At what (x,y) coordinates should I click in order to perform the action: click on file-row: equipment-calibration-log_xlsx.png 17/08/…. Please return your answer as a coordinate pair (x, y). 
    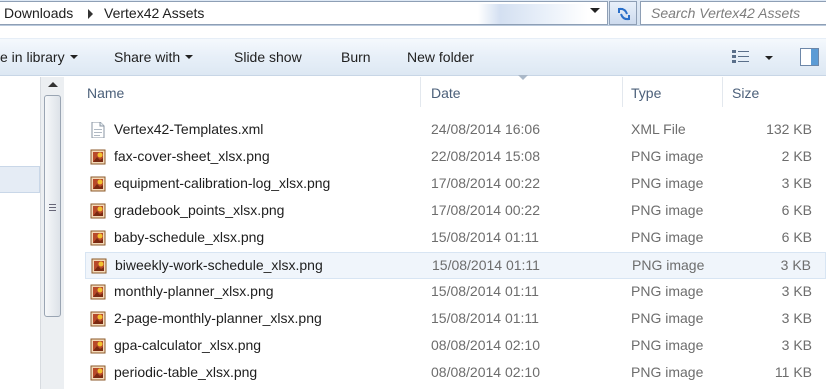
    Looking at the image, I should click on (455, 184).